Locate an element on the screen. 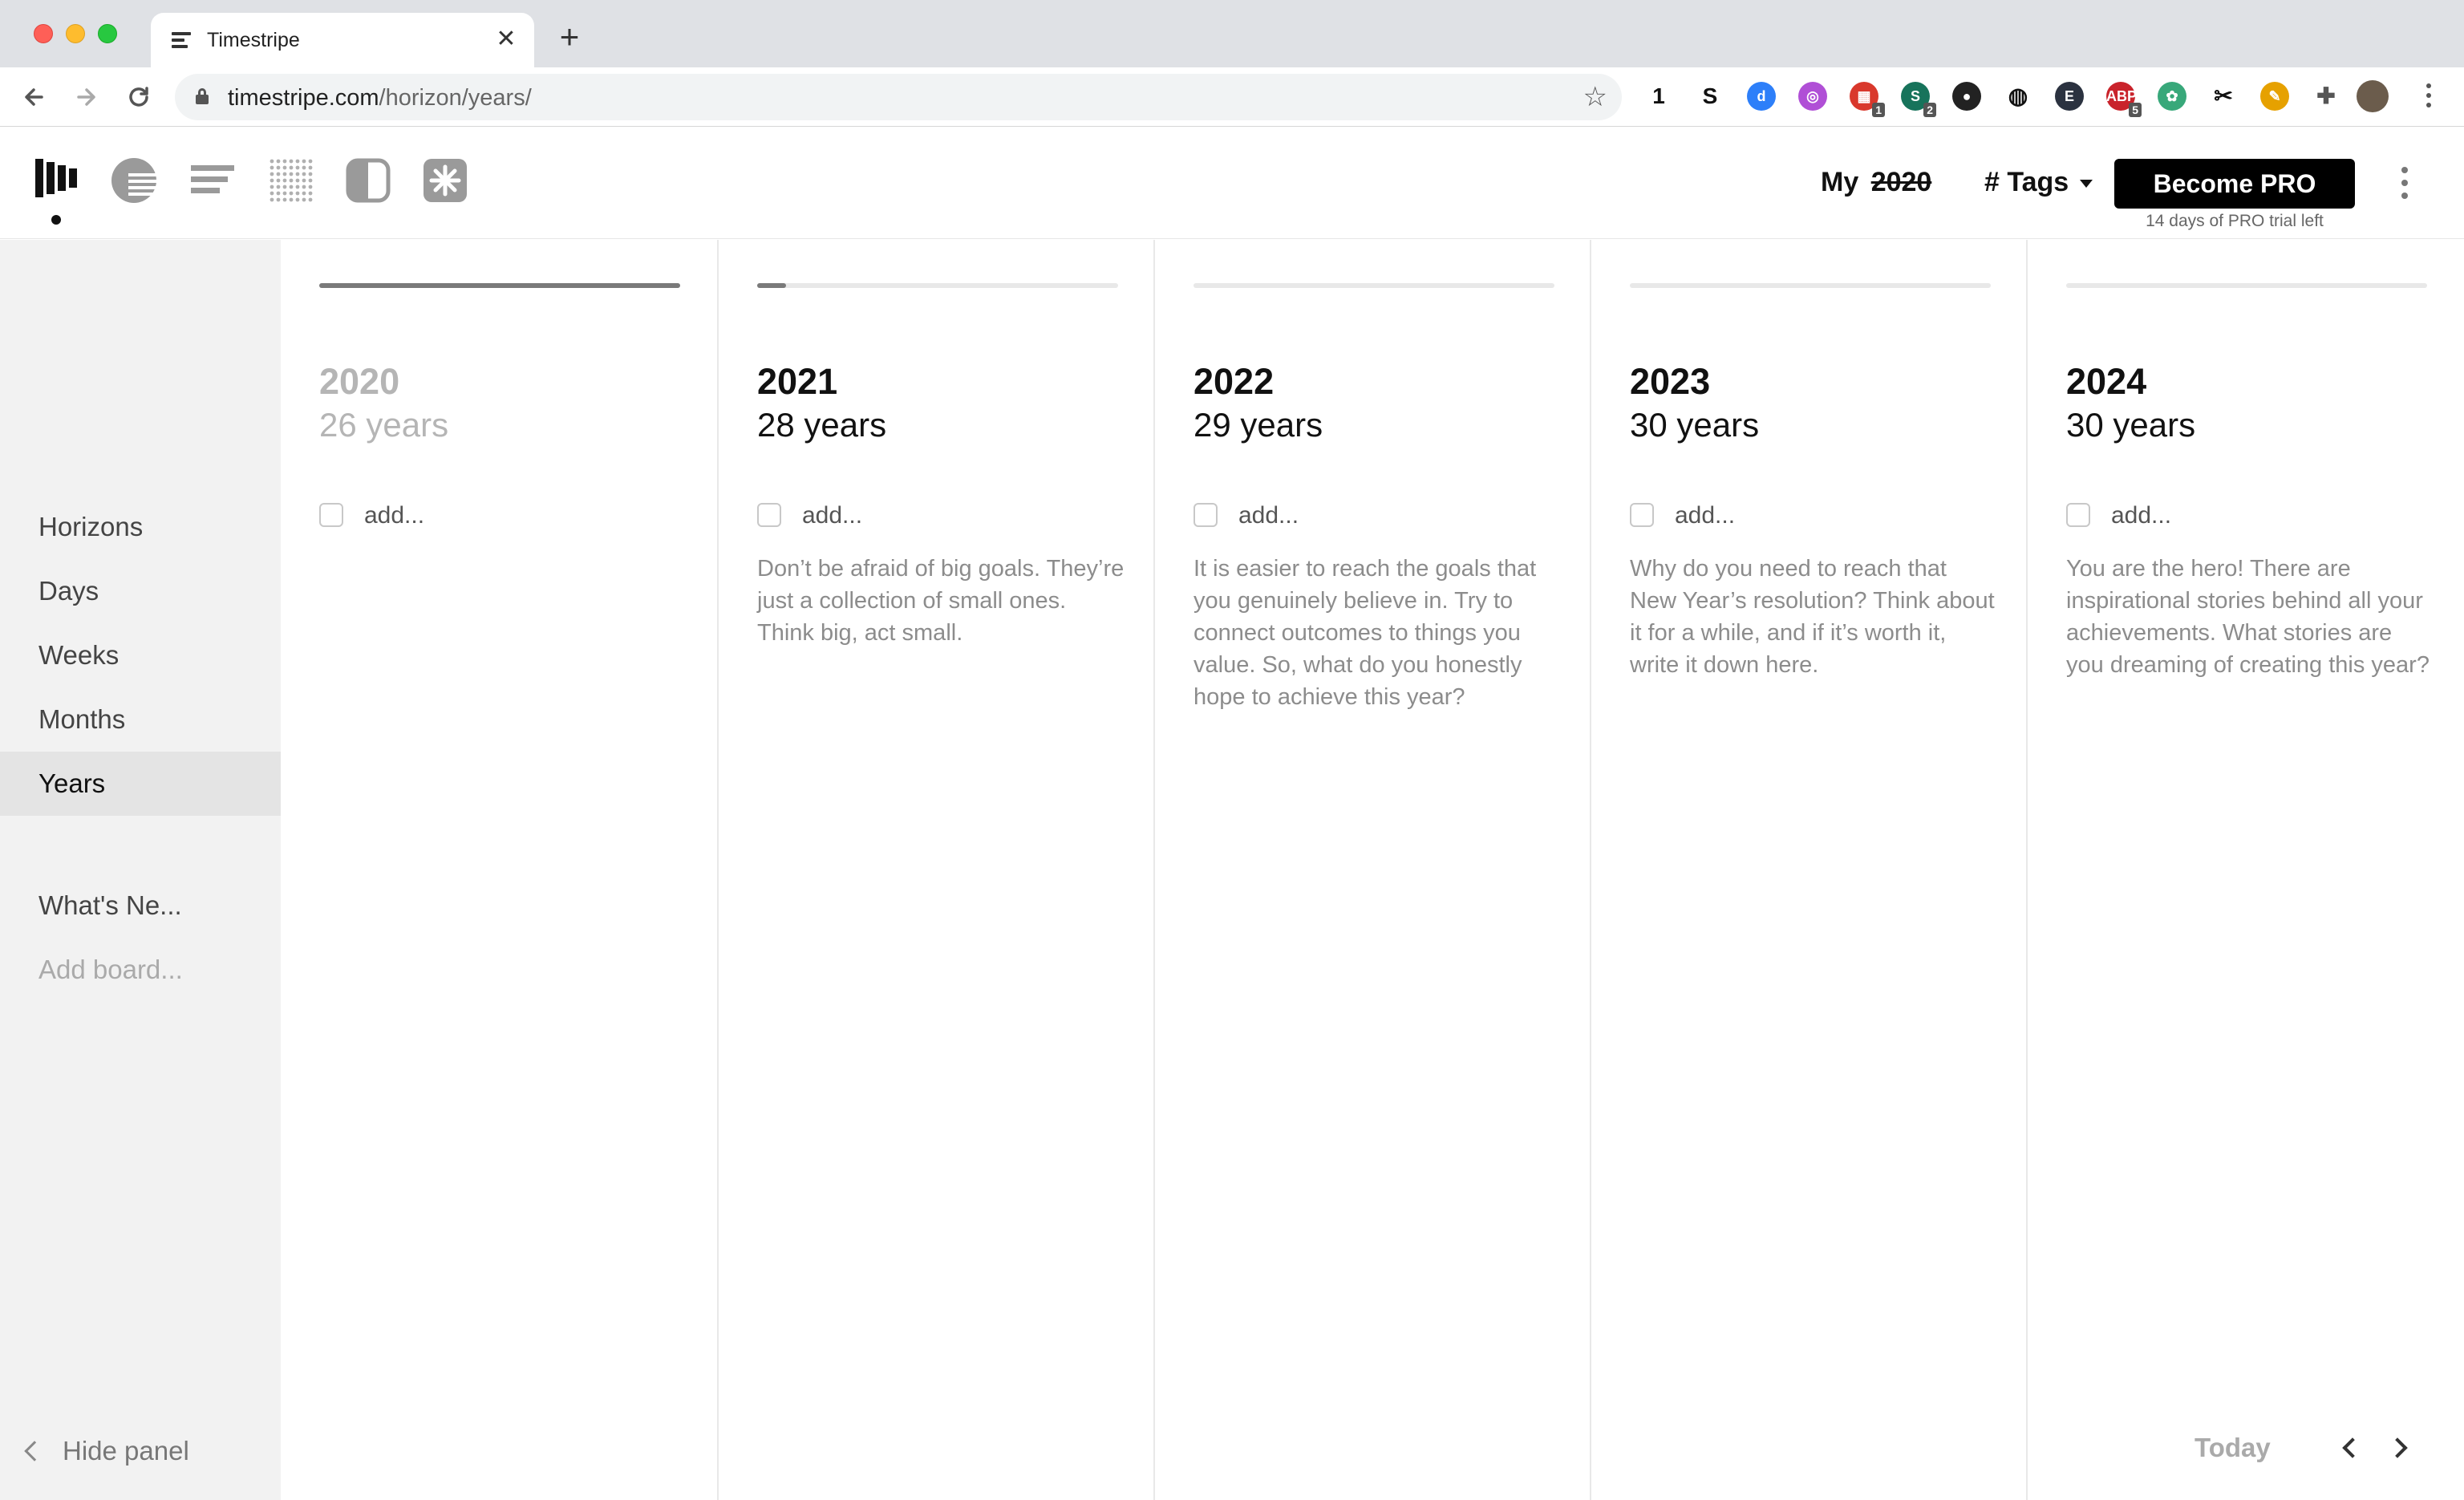  browser-menu-icon is located at coordinates (2428, 97).